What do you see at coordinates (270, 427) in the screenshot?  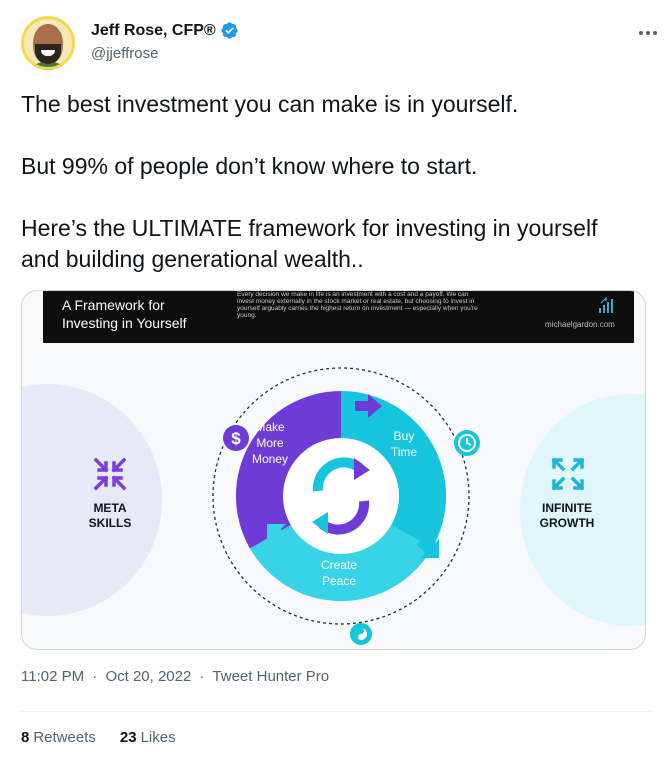 I see `segment-label: Make` at bounding box center [270, 427].